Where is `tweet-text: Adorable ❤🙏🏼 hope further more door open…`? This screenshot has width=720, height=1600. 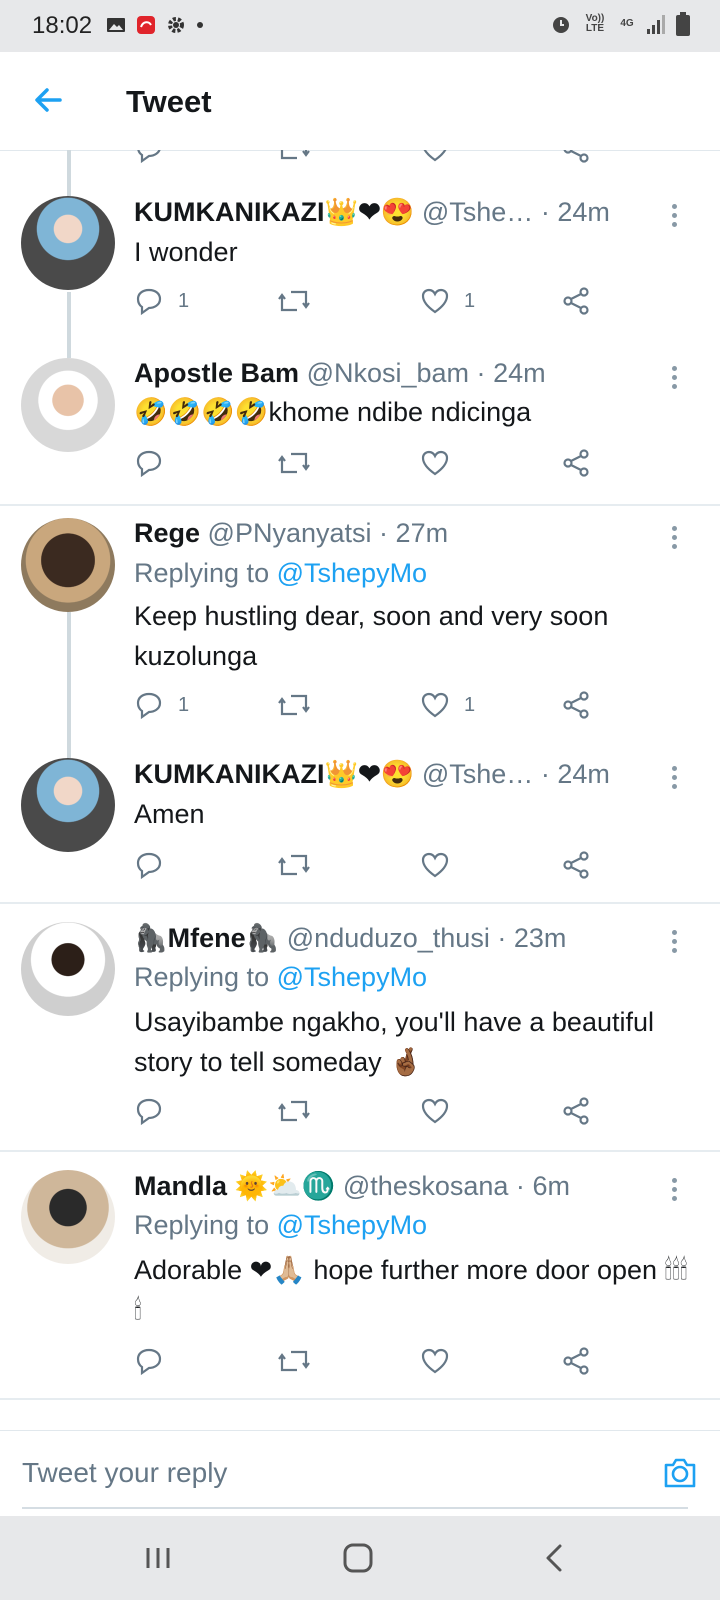
tweet-text: Adorable ❤🙏🏼 hope further more door open… is located at coordinates (411, 1290).